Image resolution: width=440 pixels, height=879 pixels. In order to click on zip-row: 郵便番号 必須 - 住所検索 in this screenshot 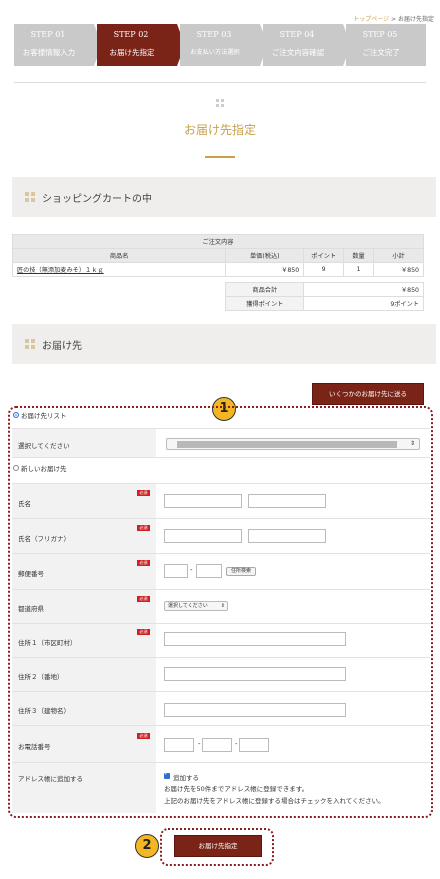, I will do `click(221, 572)`.